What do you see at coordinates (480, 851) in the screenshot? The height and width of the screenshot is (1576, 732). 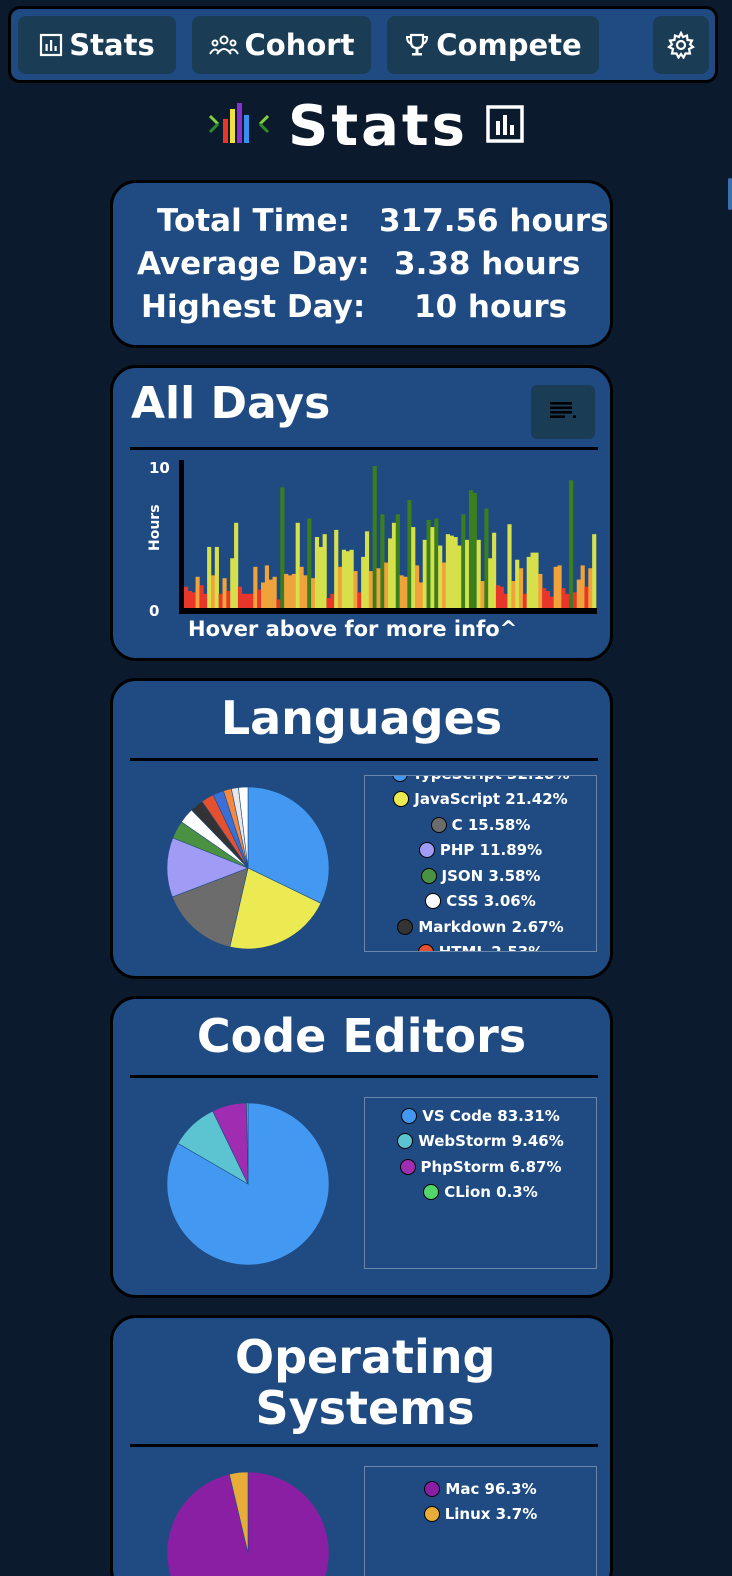 I see `legend-item: PHP 11.89%` at bounding box center [480, 851].